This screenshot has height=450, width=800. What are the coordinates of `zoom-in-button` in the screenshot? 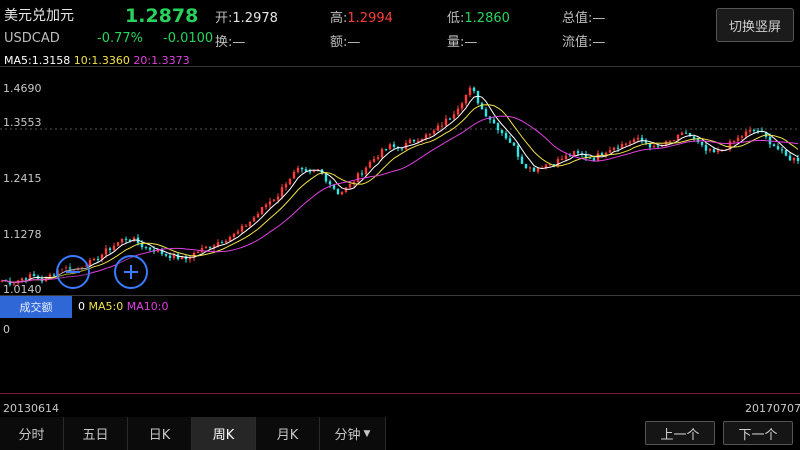 It's located at (131, 272).